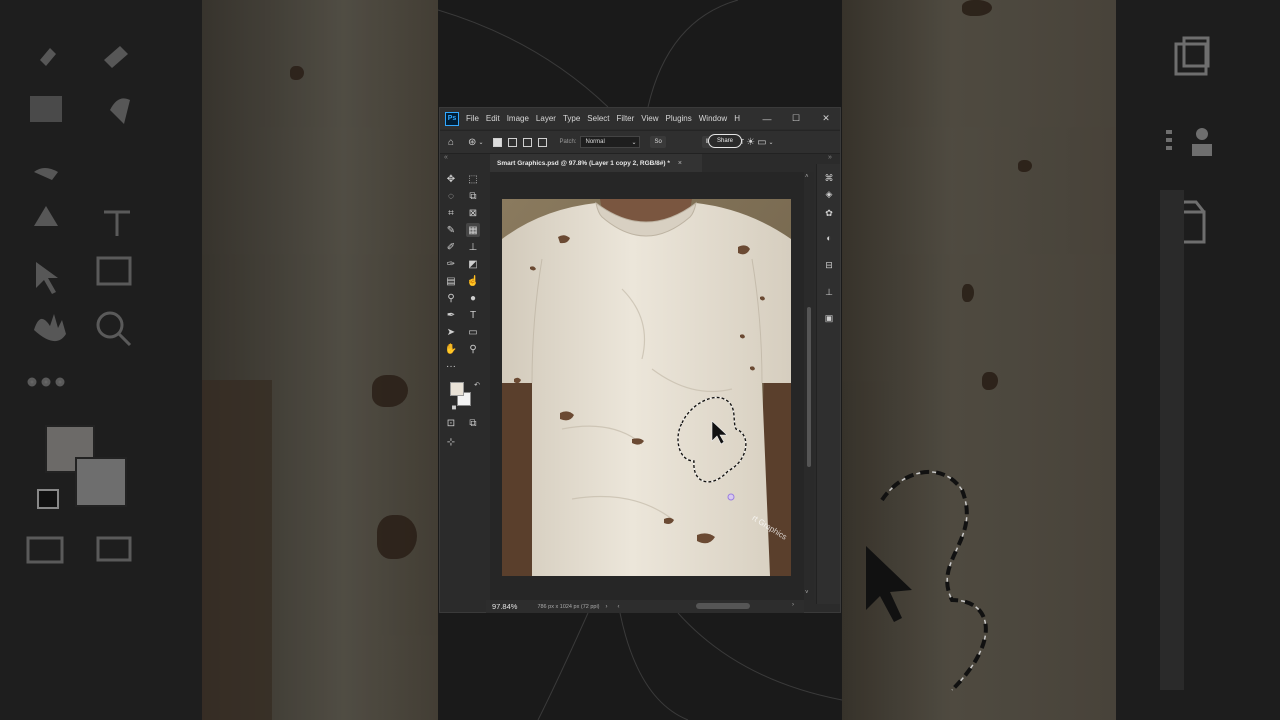  I want to click on blur-icon: ●, so click(473, 298).